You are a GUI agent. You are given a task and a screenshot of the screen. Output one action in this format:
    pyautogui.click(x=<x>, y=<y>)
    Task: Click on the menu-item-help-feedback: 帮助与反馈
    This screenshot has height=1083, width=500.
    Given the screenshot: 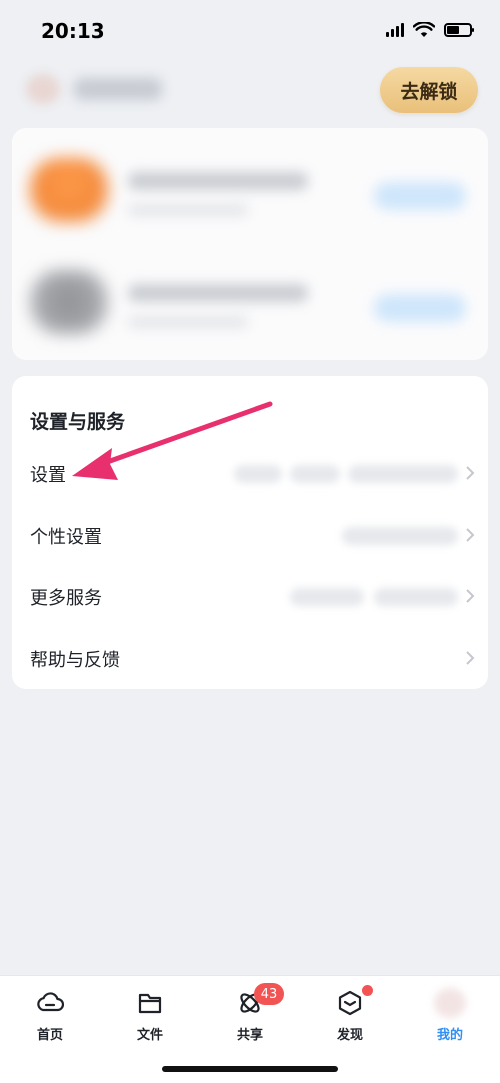 What is the action you would take?
    pyautogui.click(x=250, y=659)
    